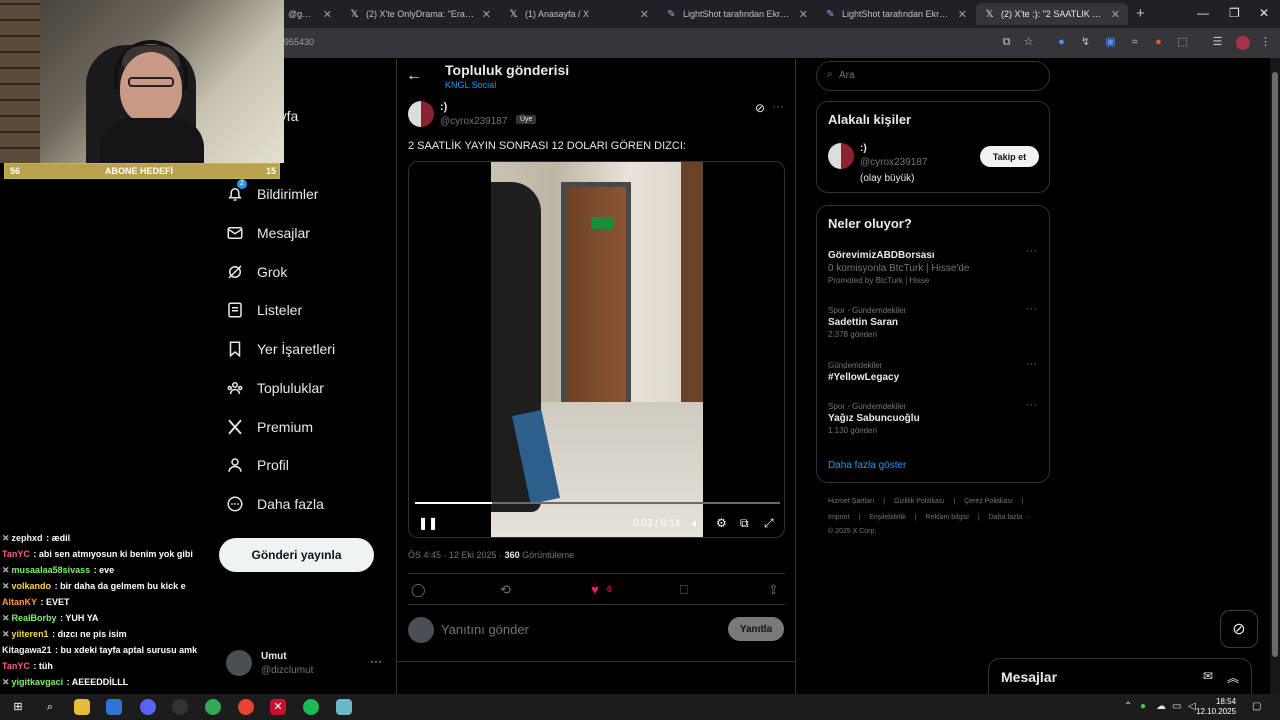 The height and width of the screenshot is (720, 1280). What do you see at coordinates (578, 14) in the screenshot?
I see `browser-tab: 𝕏 (1) Anasayfa / X ✕` at bounding box center [578, 14].